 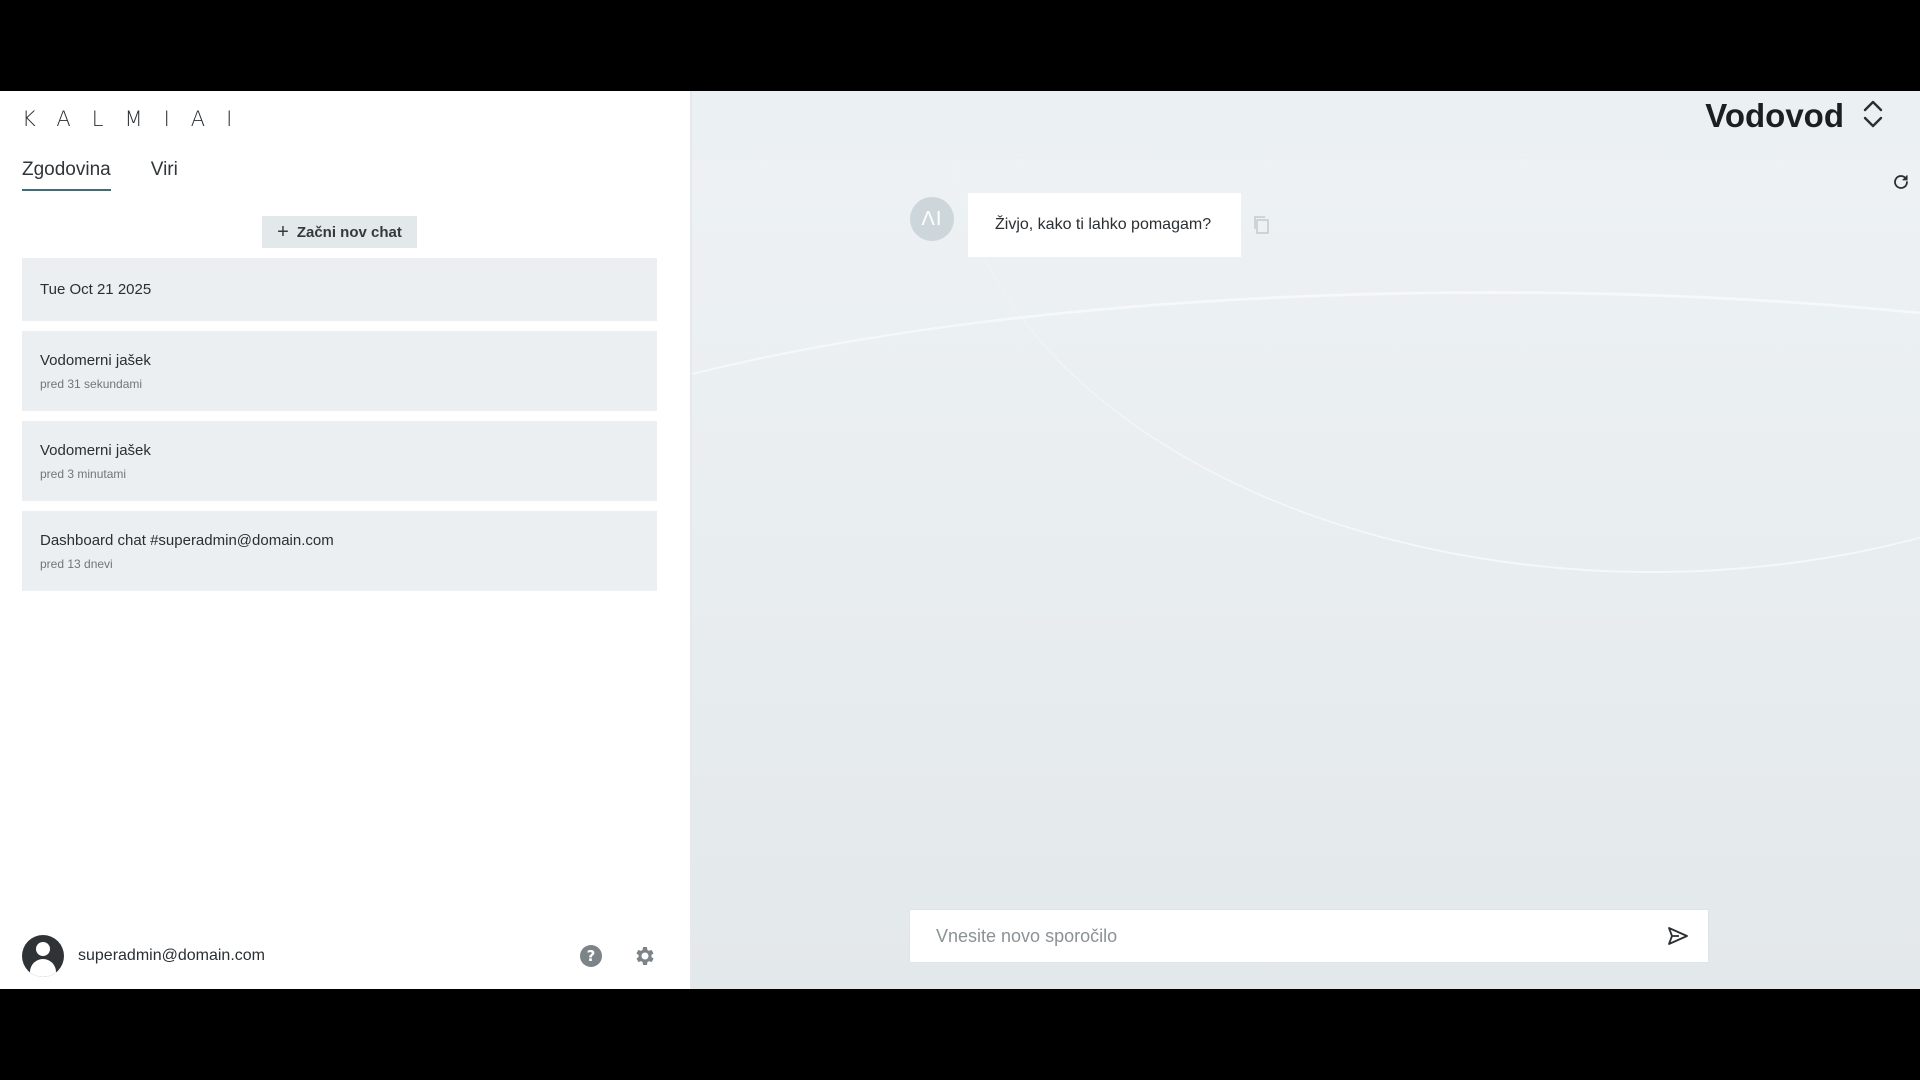 I want to click on message-bubble: Živjo, kako ti lahko pomagam?, so click(x=1105, y=225).